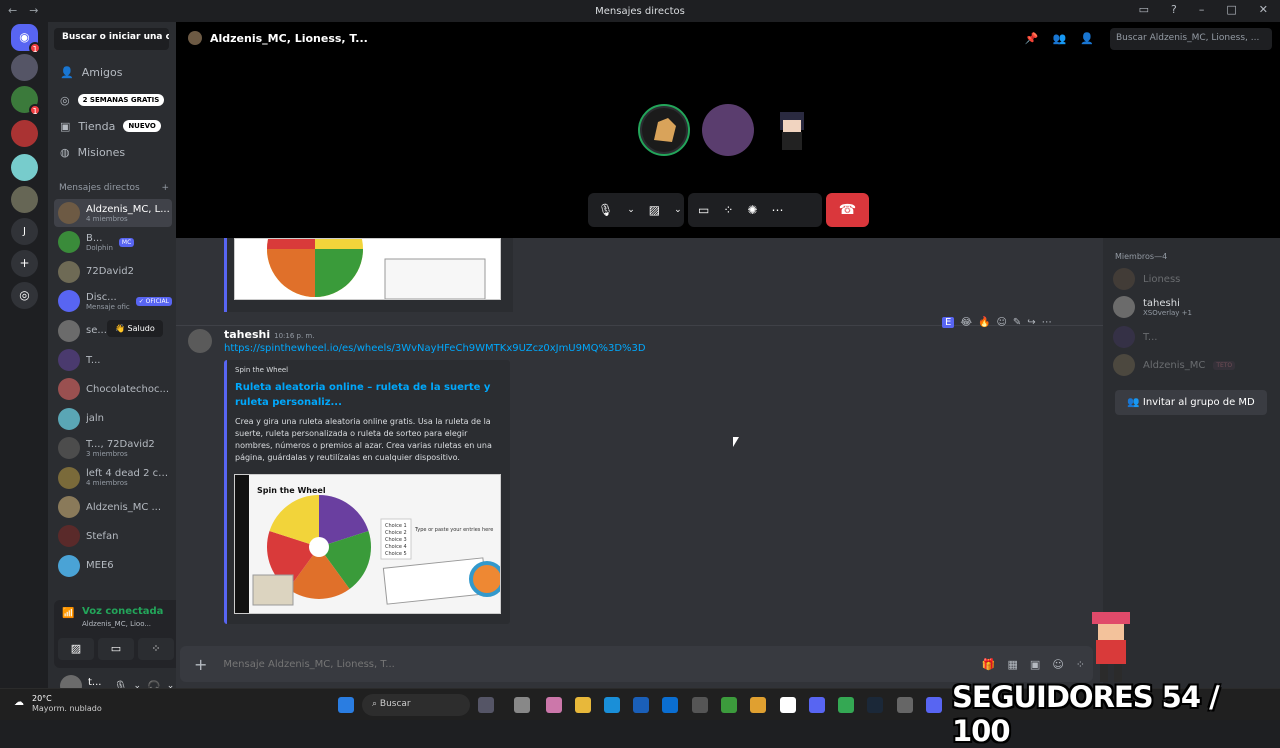 The image size is (1280, 748). What do you see at coordinates (165, 188) in the screenshot?
I see `add-dm-icon: +` at bounding box center [165, 188].